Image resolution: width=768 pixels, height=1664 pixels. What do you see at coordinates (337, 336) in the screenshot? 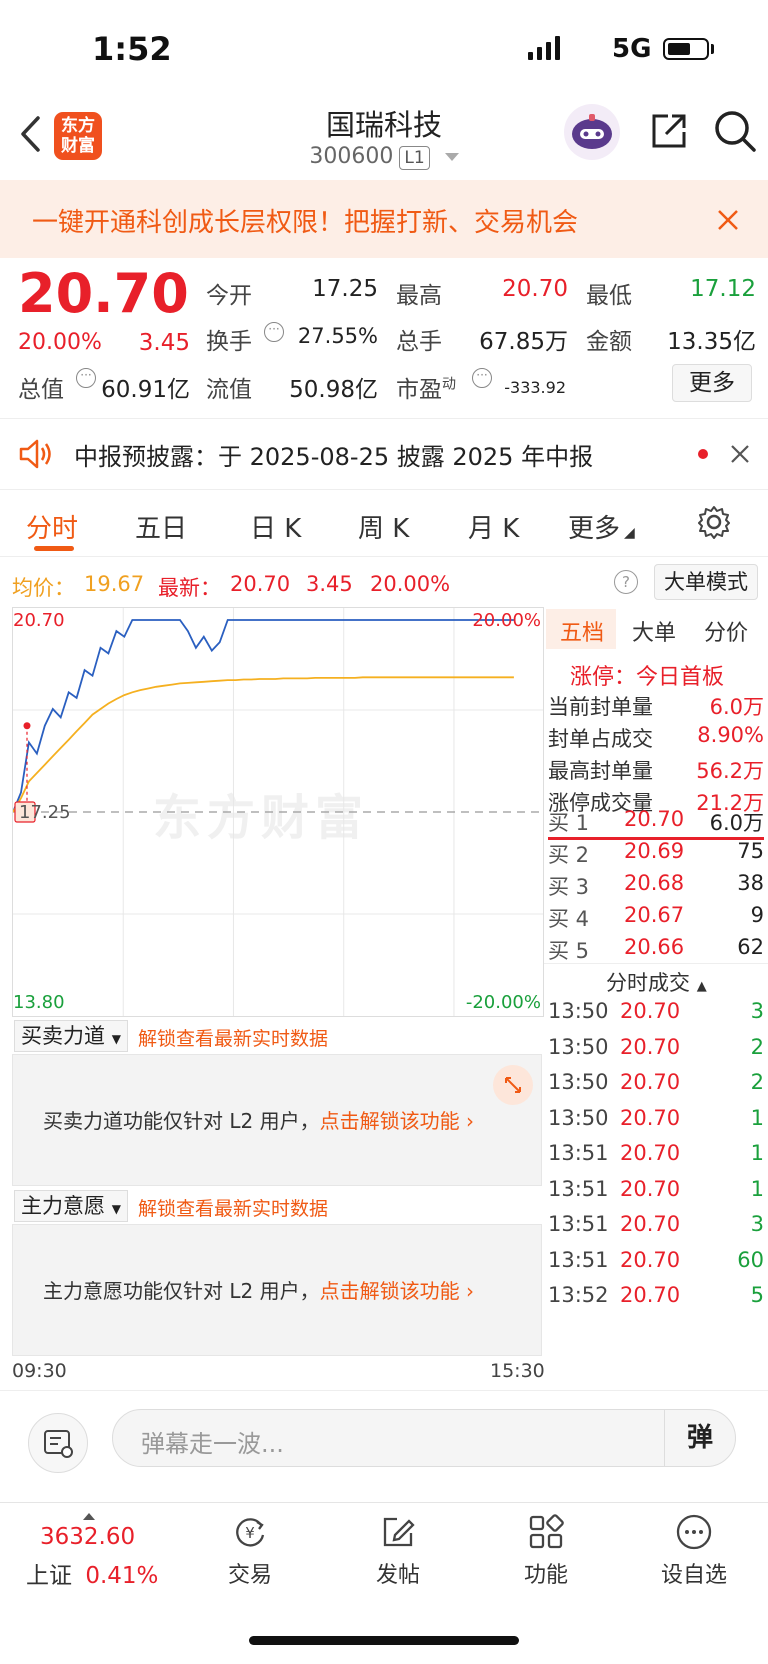
I see `turnover-value: 27.55%` at bounding box center [337, 336].